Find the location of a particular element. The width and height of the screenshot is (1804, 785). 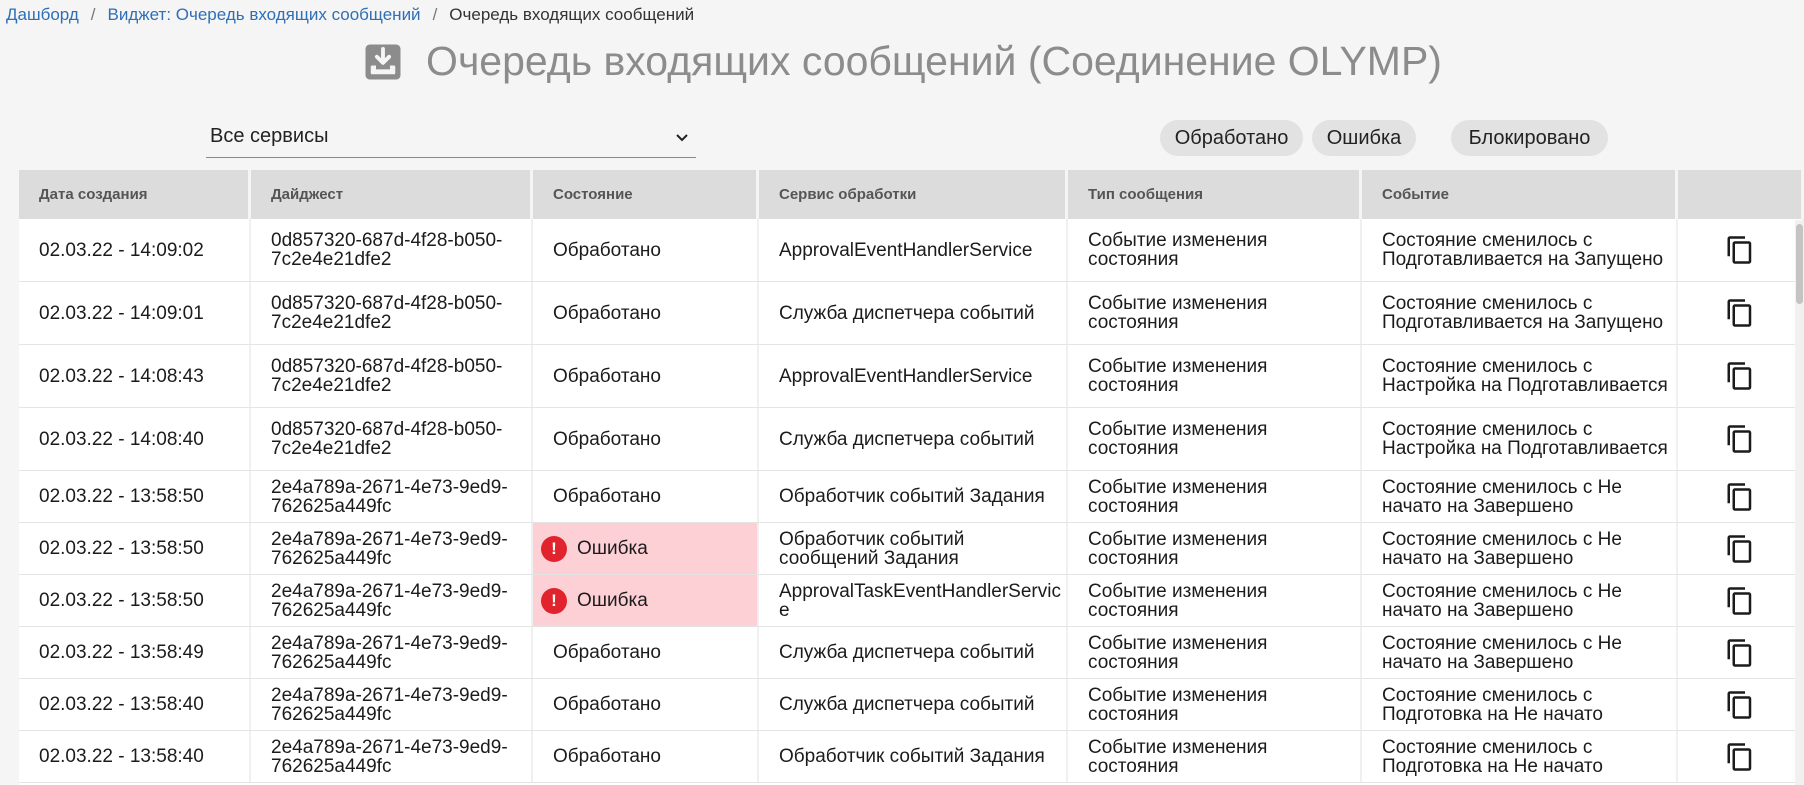

cell-service-text: ApprovalEventHandlerService is located at coordinates (906, 250).